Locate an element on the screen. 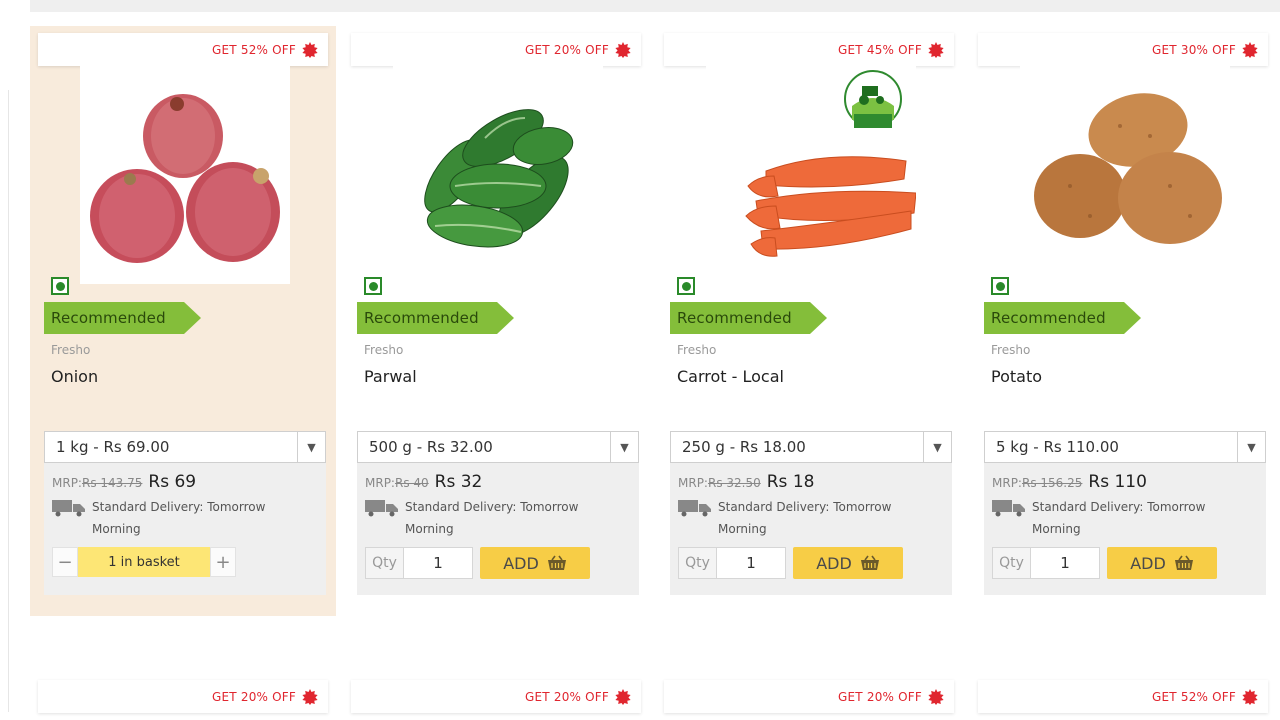  pack-size-select: 1 kg - Rs 69.00 ▼ is located at coordinates (185, 447).